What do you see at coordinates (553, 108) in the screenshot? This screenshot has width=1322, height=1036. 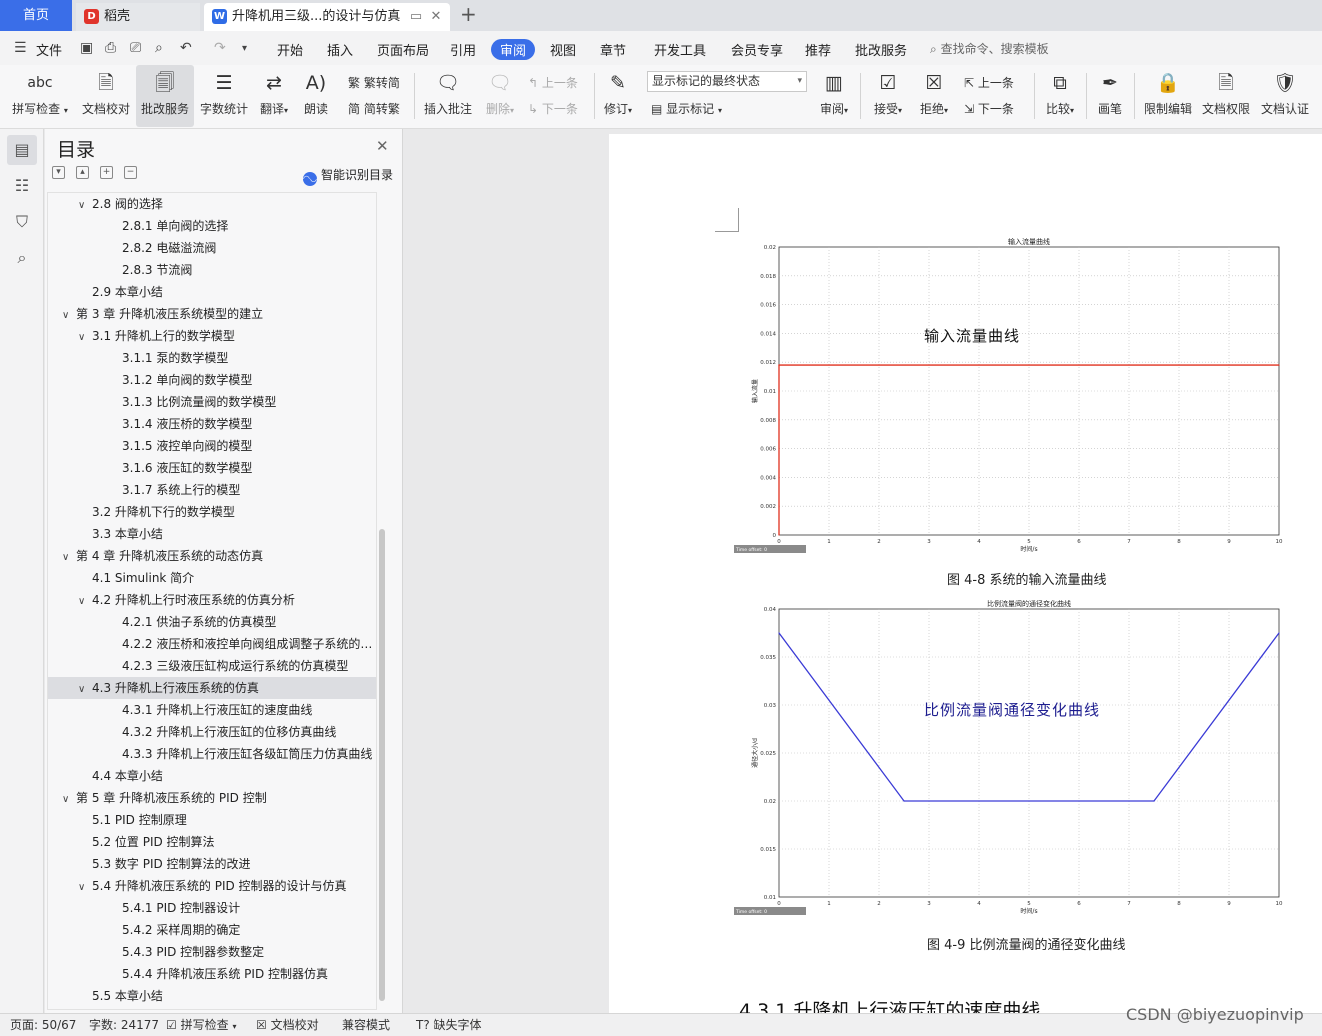 I see `next-comment-button: ↳ 下一条` at bounding box center [553, 108].